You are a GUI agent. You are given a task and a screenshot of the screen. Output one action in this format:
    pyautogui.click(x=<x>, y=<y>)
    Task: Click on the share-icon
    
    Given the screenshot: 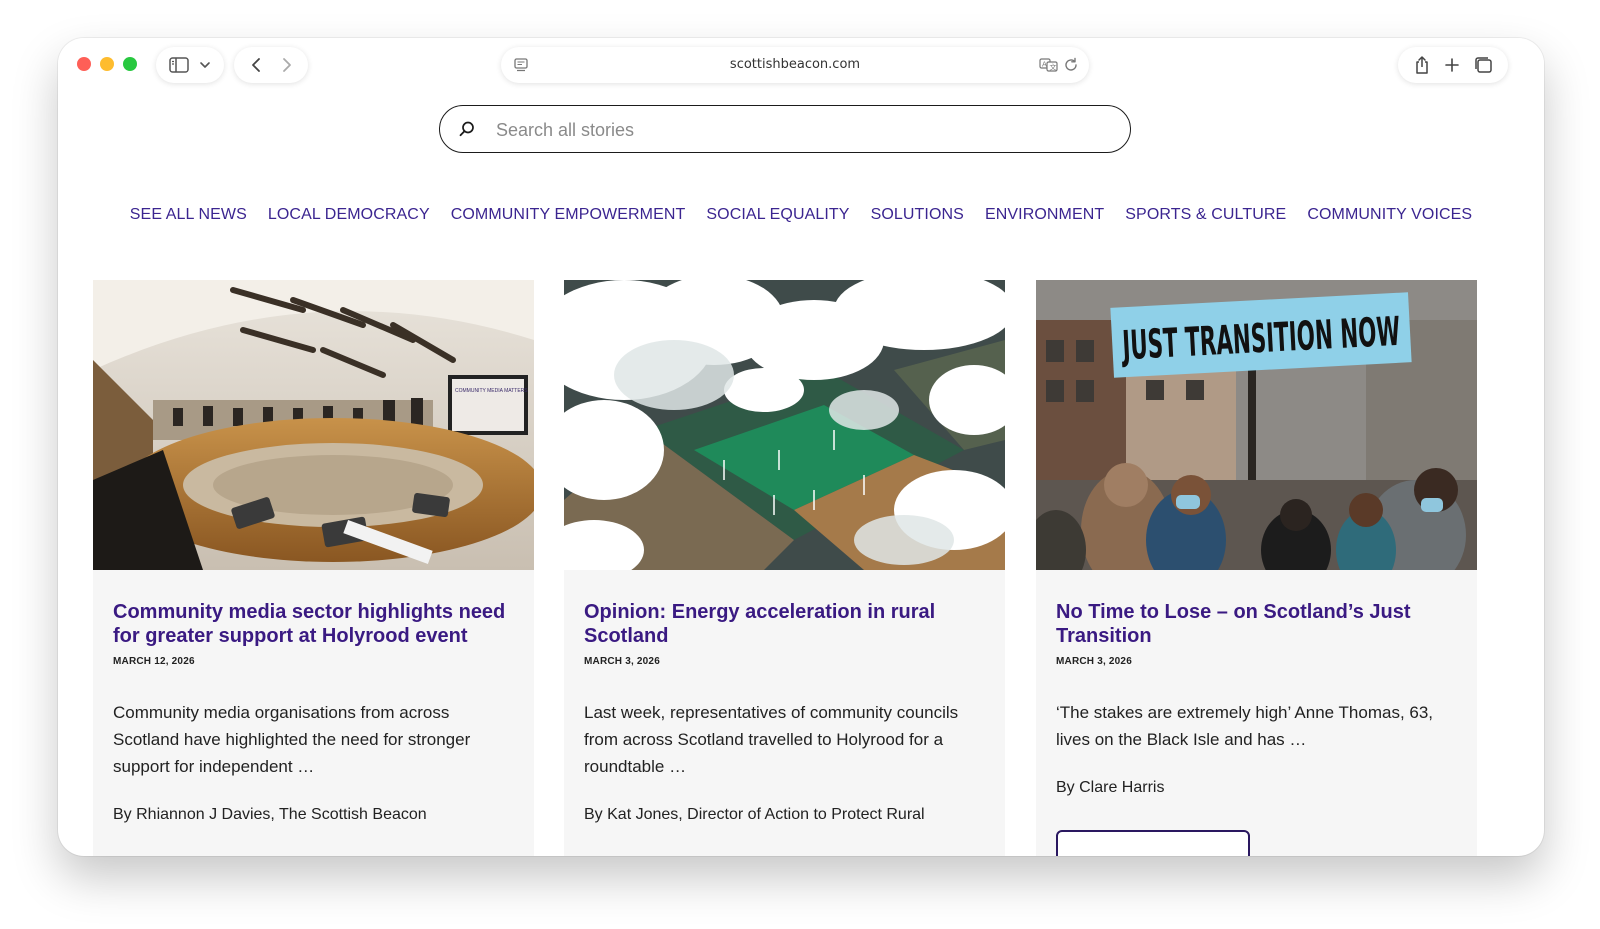 What is the action you would take?
    pyautogui.click(x=1422, y=65)
    